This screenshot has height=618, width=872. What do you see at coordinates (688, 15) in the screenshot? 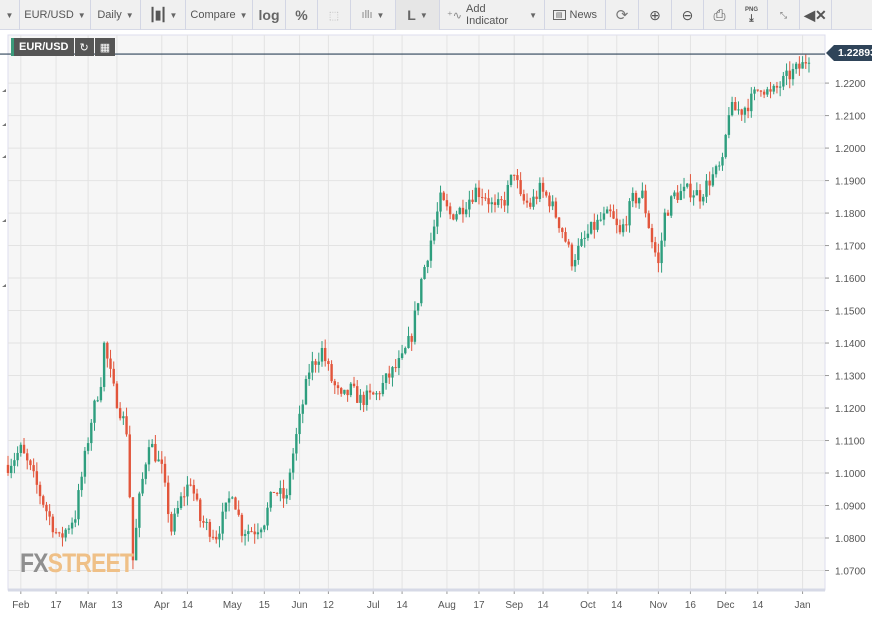
I see `zoom-out-icon: ⊖` at bounding box center [688, 15].